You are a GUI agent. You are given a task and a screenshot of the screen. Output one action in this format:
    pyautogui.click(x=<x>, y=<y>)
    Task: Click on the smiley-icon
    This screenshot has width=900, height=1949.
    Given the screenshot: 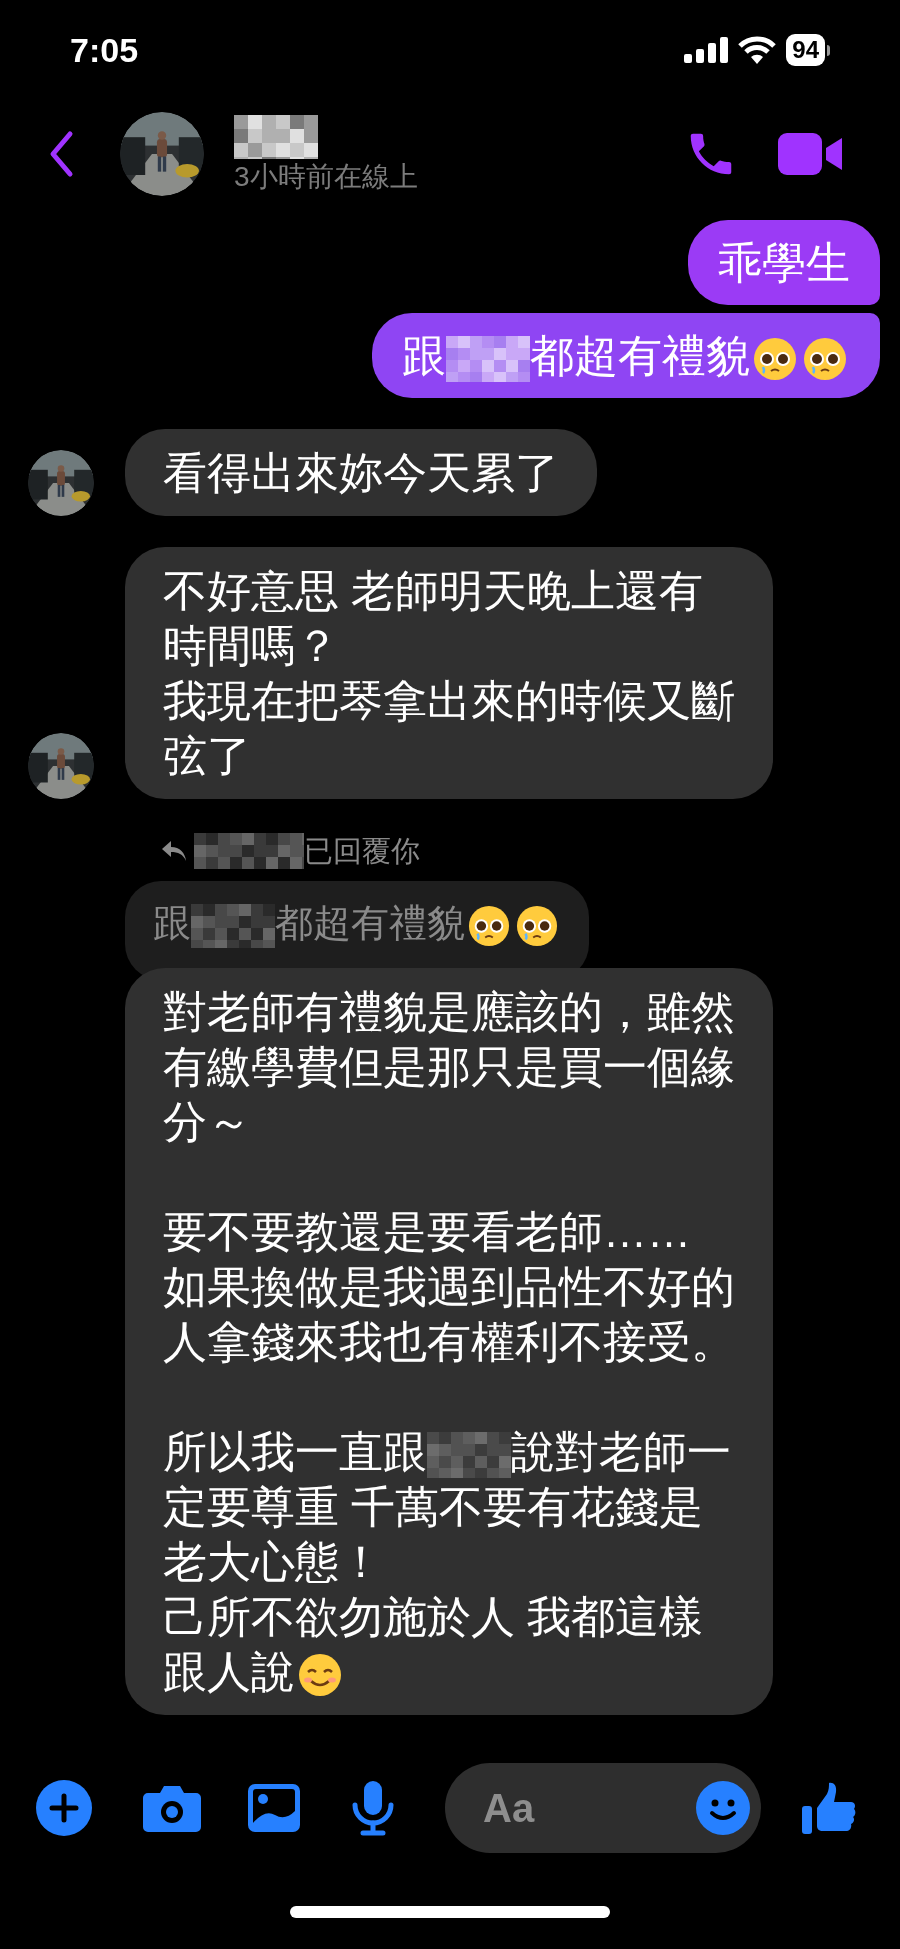 What is the action you would take?
    pyautogui.click(x=723, y=1808)
    